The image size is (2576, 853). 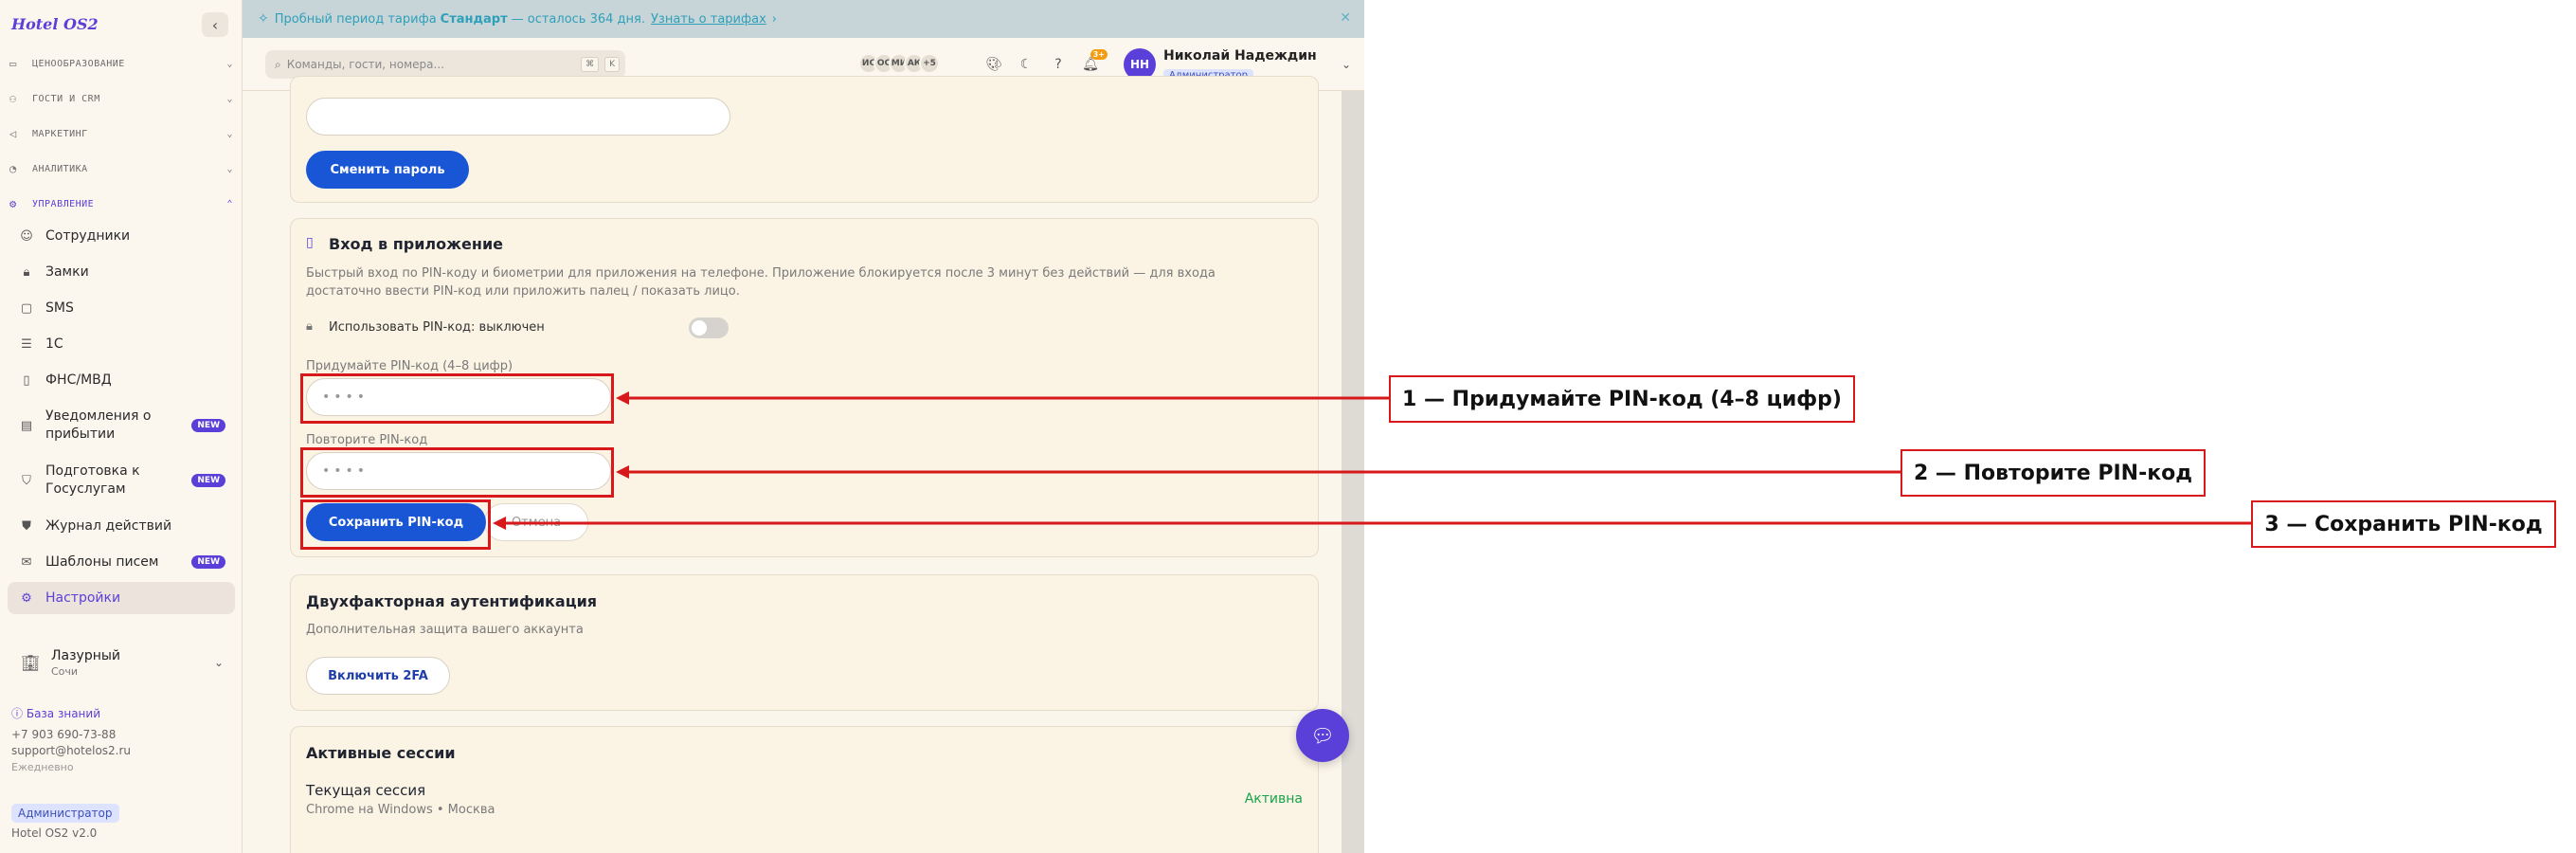 I want to click on callout-1: 1 — Придумайте PIN-код (4–8 цифр), so click(x=1622, y=399).